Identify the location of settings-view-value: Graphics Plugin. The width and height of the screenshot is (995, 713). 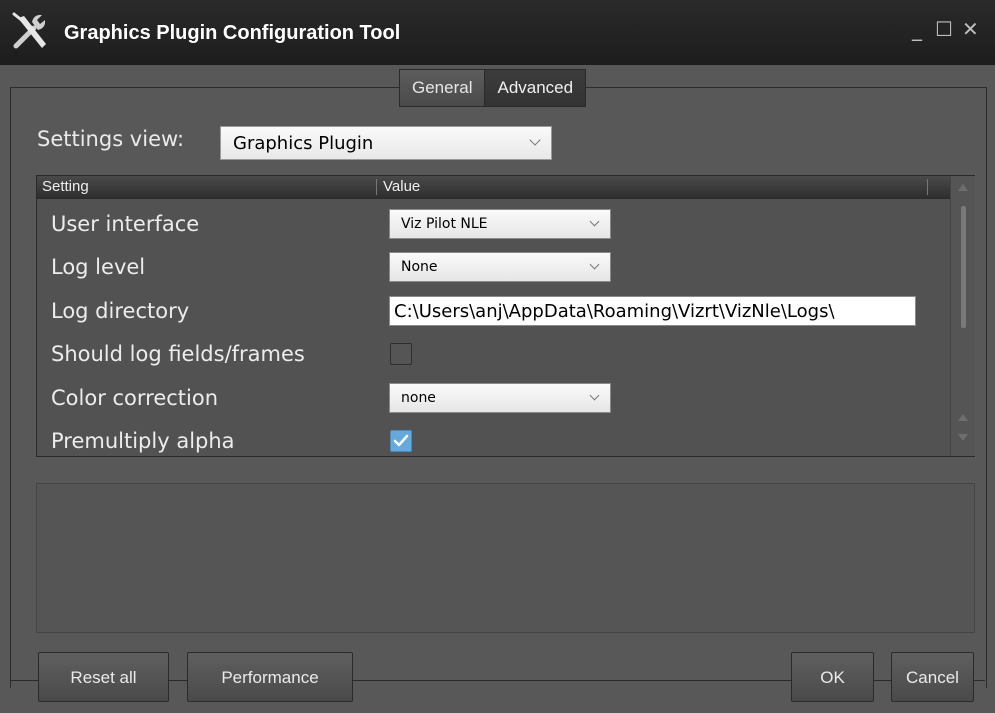
(303, 143).